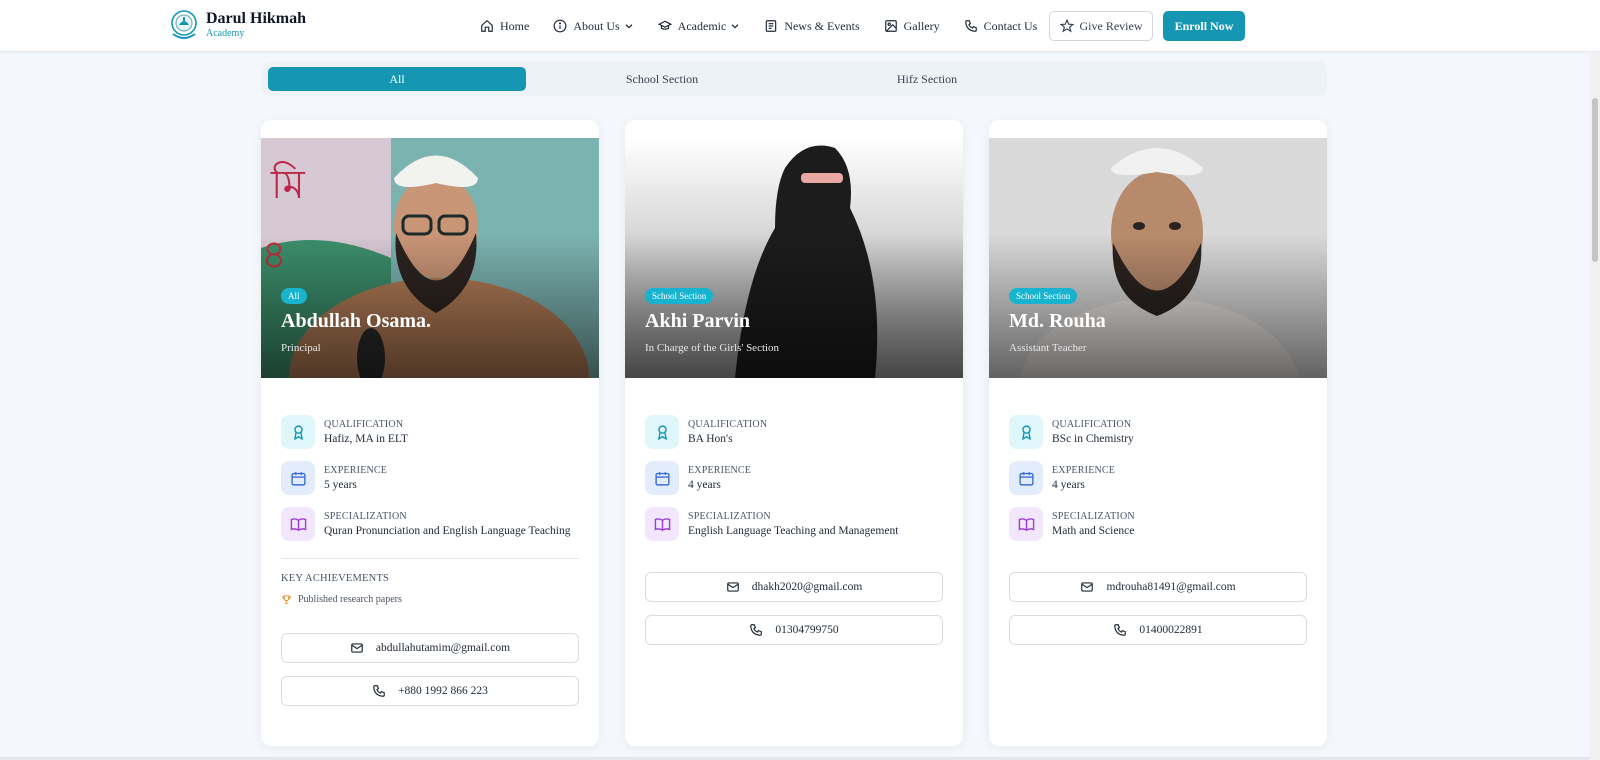  I want to click on nav-about-us: About Us, so click(593, 26).